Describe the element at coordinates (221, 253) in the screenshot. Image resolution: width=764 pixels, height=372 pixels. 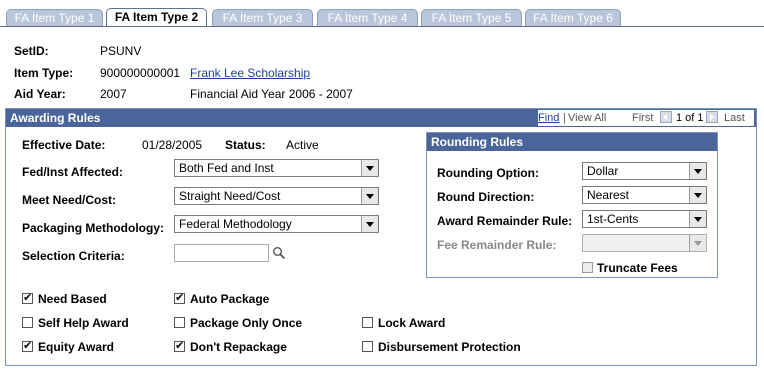
I see `selection-criteria-input` at that location.